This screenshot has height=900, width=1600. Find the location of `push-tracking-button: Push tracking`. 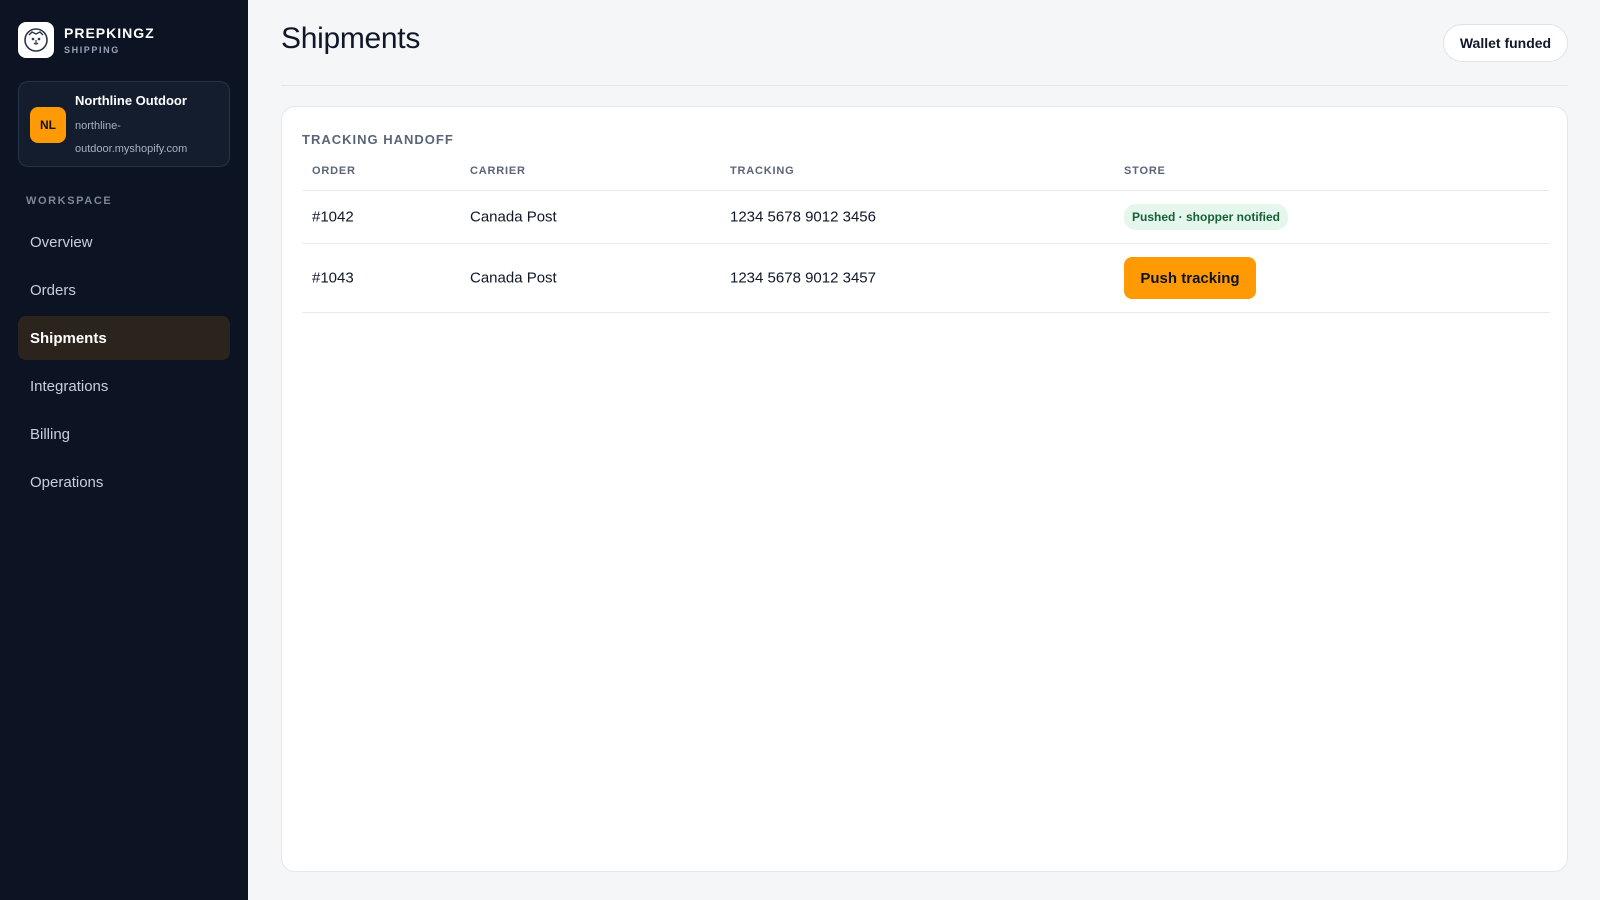

push-tracking-button: Push tracking is located at coordinates (1190, 278).